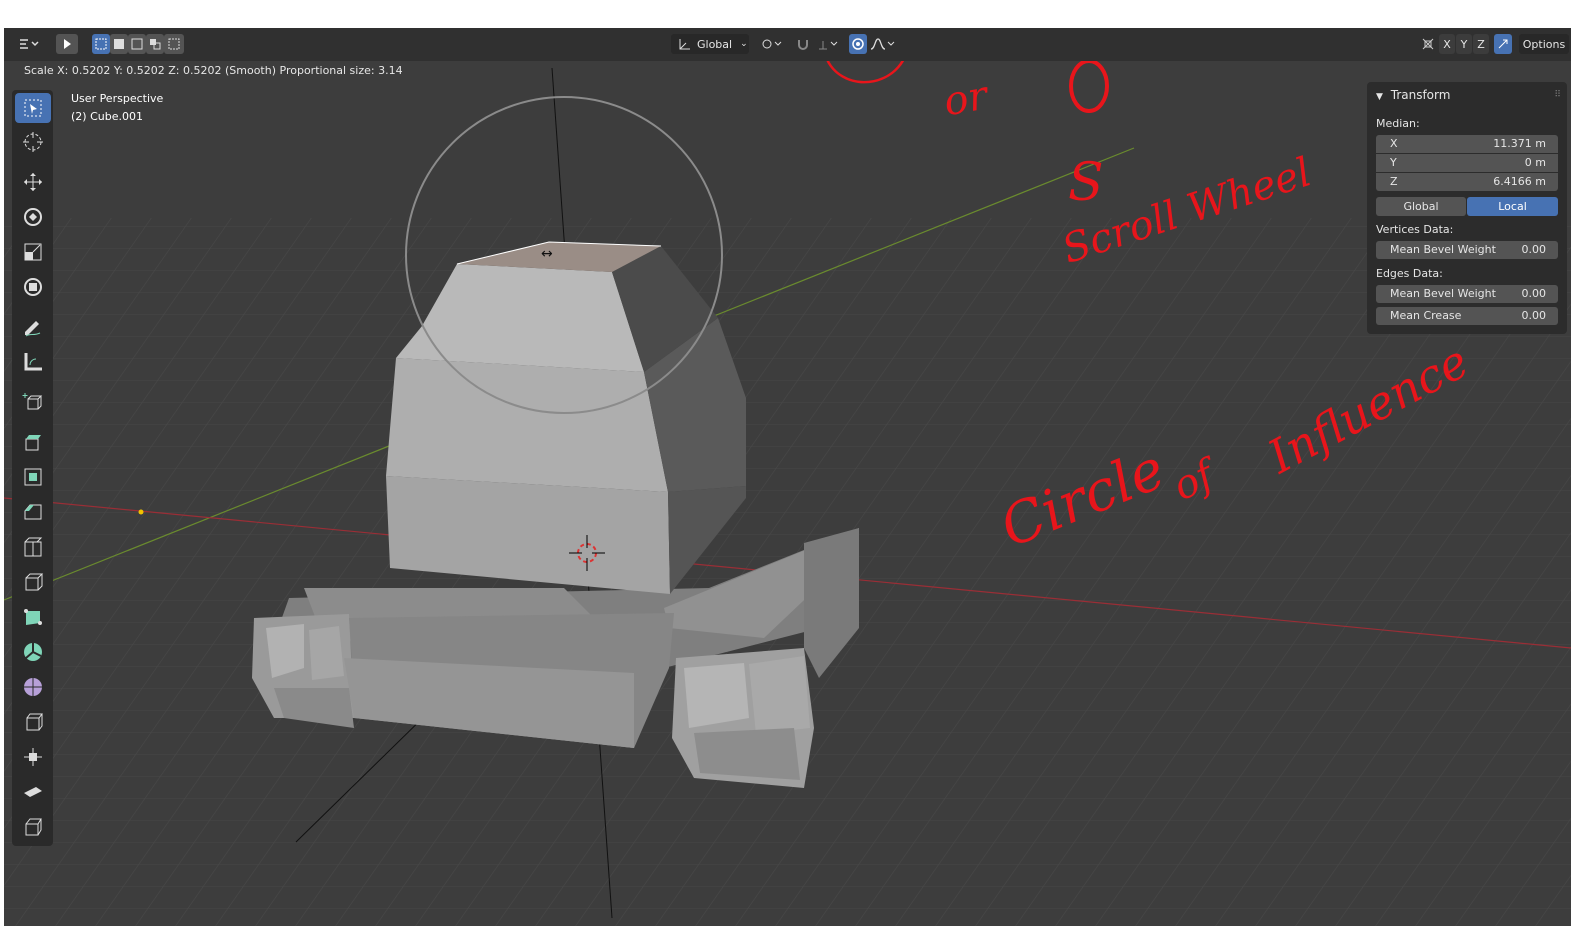 The image size is (1571, 929). Describe the element at coordinates (1464, 44) in the screenshot. I see `mirror-y-toggle: Y` at that location.